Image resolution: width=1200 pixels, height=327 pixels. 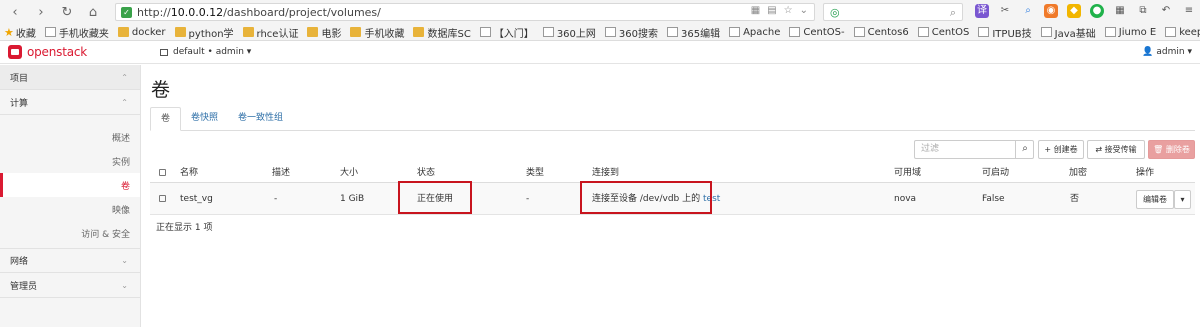 What do you see at coordinates (1024, 149) in the screenshot?
I see `filter-search-icon: ⌕` at bounding box center [1024, 149].